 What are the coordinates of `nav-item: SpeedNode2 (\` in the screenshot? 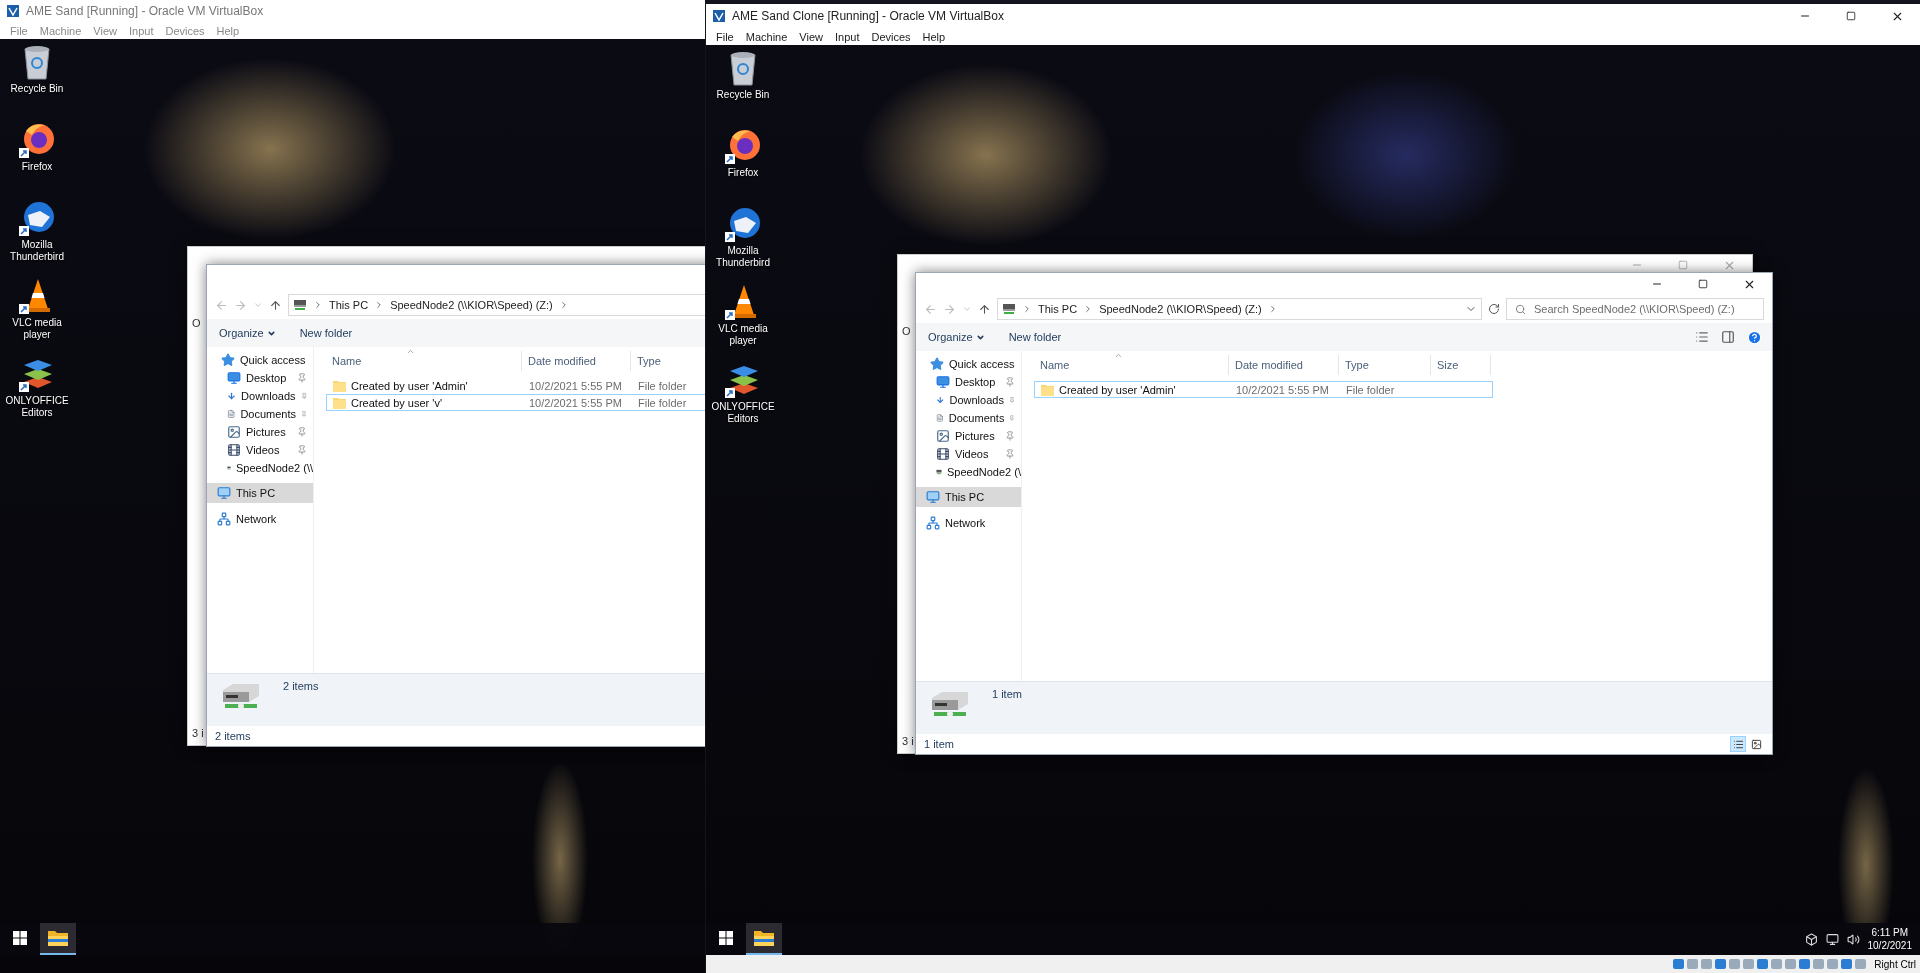 It's located at (968, 472).